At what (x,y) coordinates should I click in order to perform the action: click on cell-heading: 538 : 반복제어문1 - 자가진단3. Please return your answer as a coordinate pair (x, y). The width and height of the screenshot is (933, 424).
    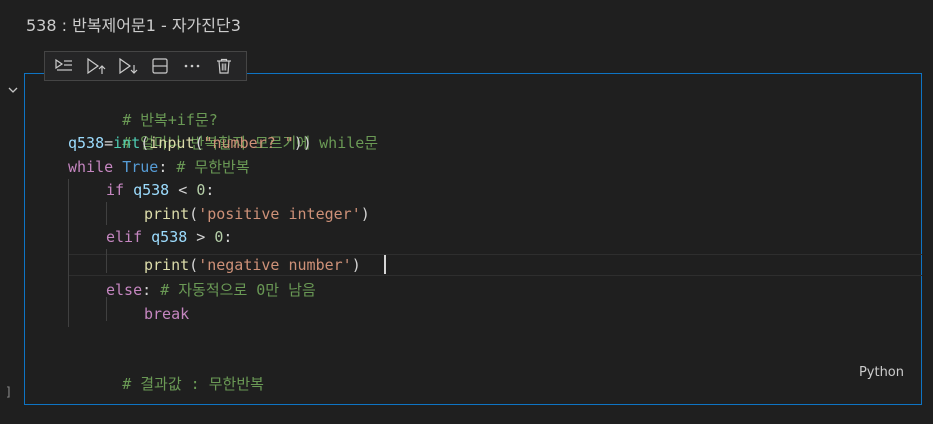
    Looking at the image, I should click on (133, 25).